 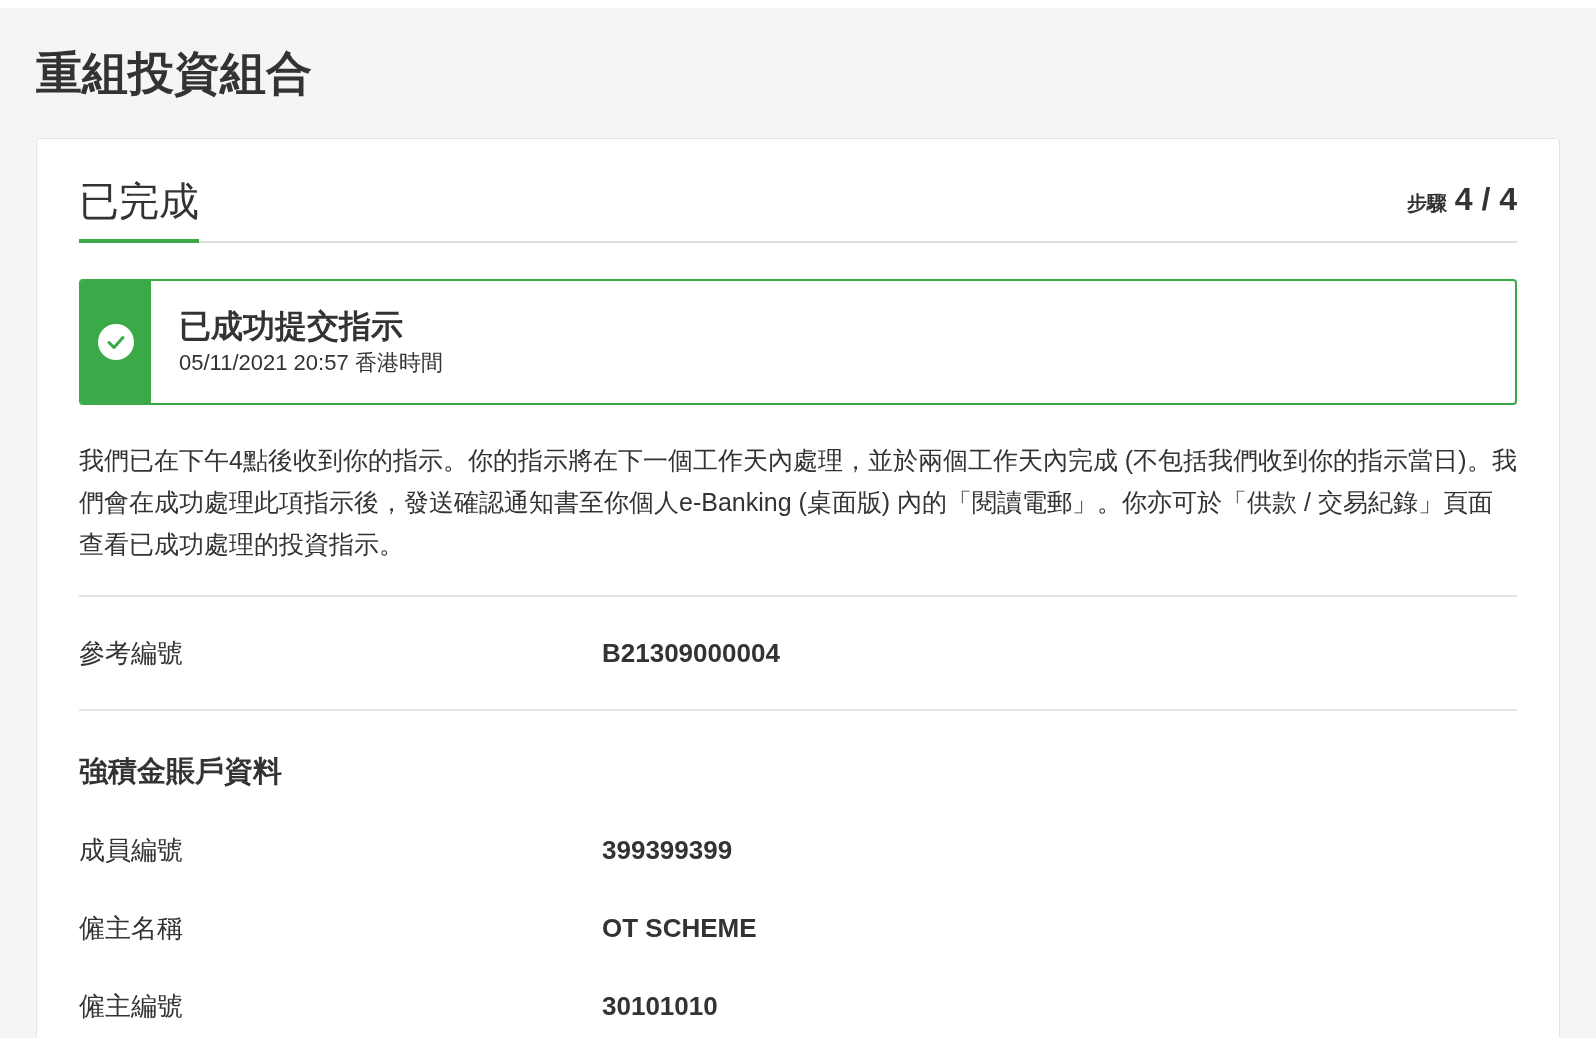 I want to click on field-value: OT SCHEME, so click(x=679, y=928).